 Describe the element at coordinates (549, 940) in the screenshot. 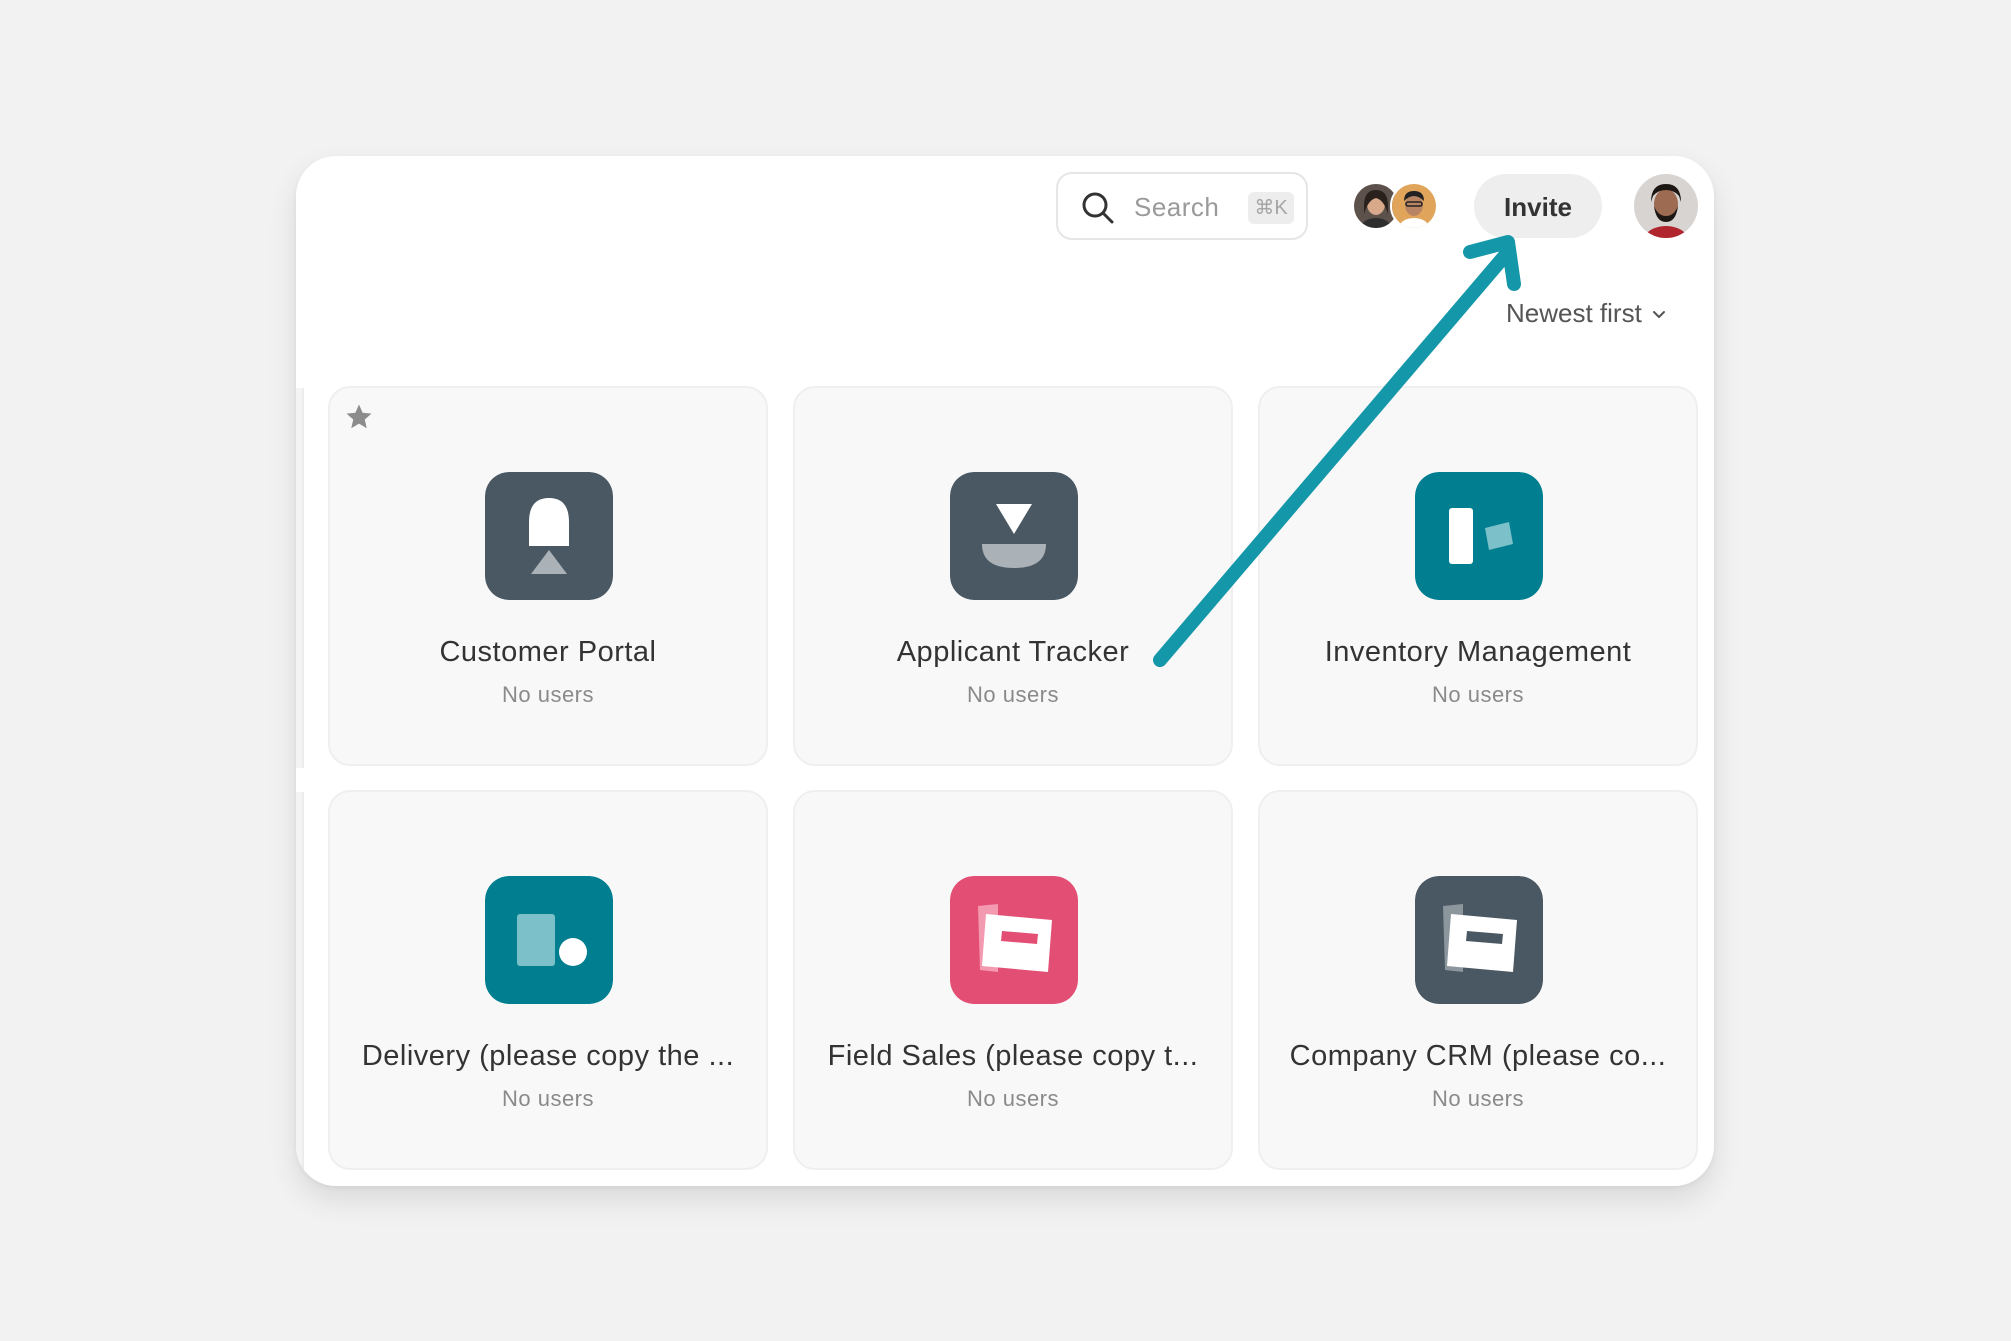

I see `block-circle-icon` at that location.